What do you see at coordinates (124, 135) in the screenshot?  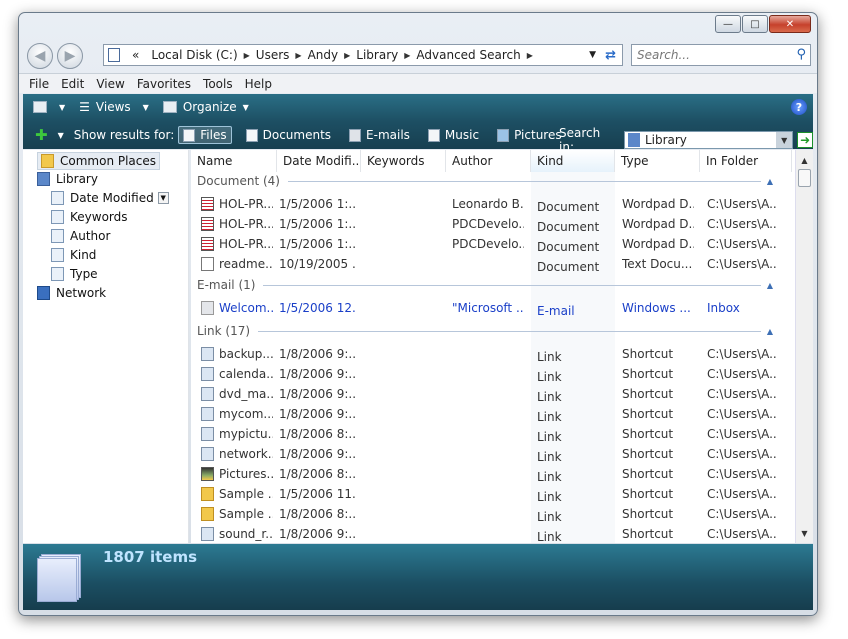 I see `show-results-label: Show results for:` at bounding box center [124, 135].